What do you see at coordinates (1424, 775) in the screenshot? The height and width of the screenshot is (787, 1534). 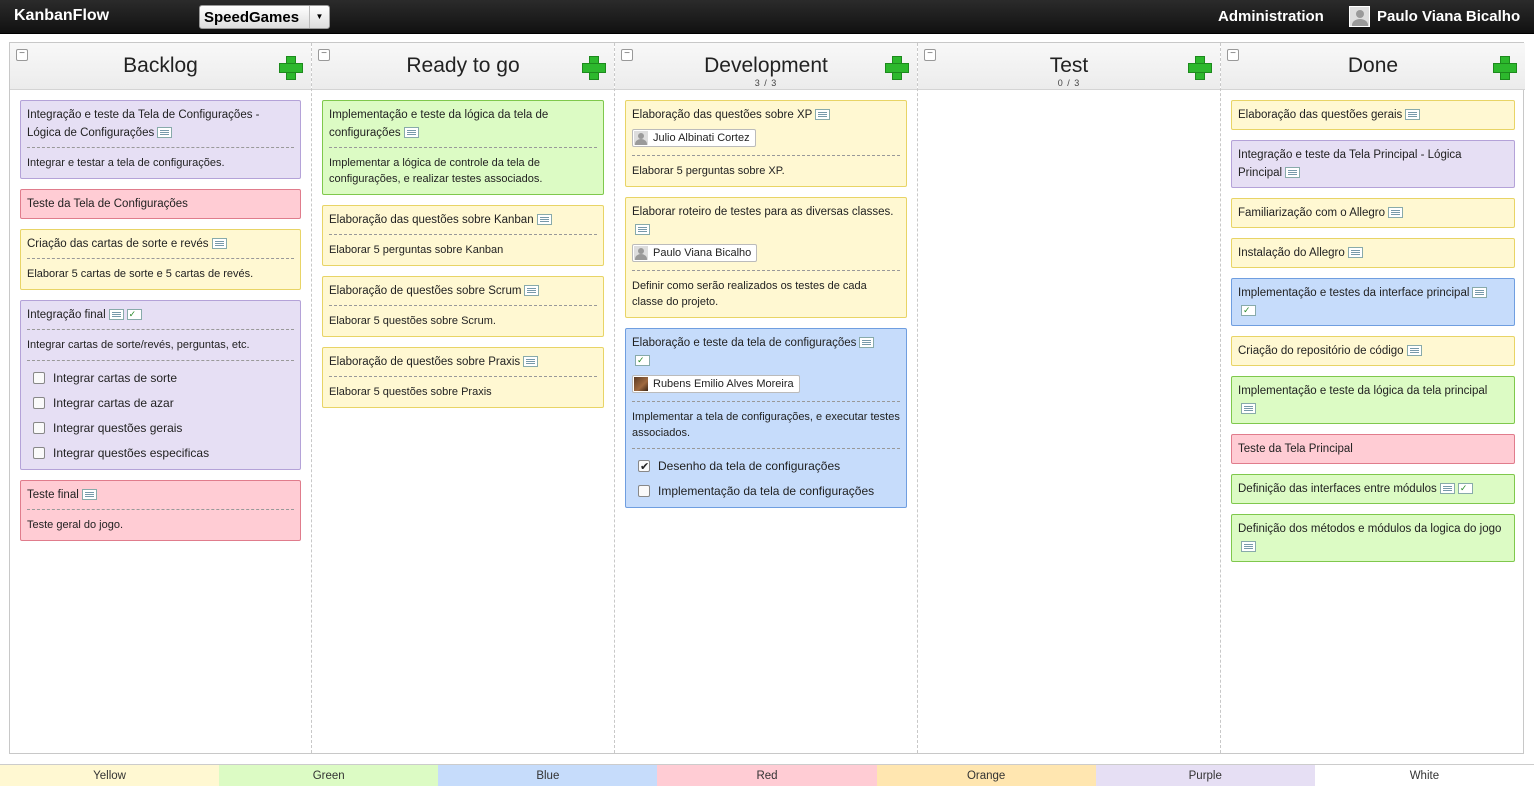 I see `legend-white: White` at bounding box center [1424, 775].